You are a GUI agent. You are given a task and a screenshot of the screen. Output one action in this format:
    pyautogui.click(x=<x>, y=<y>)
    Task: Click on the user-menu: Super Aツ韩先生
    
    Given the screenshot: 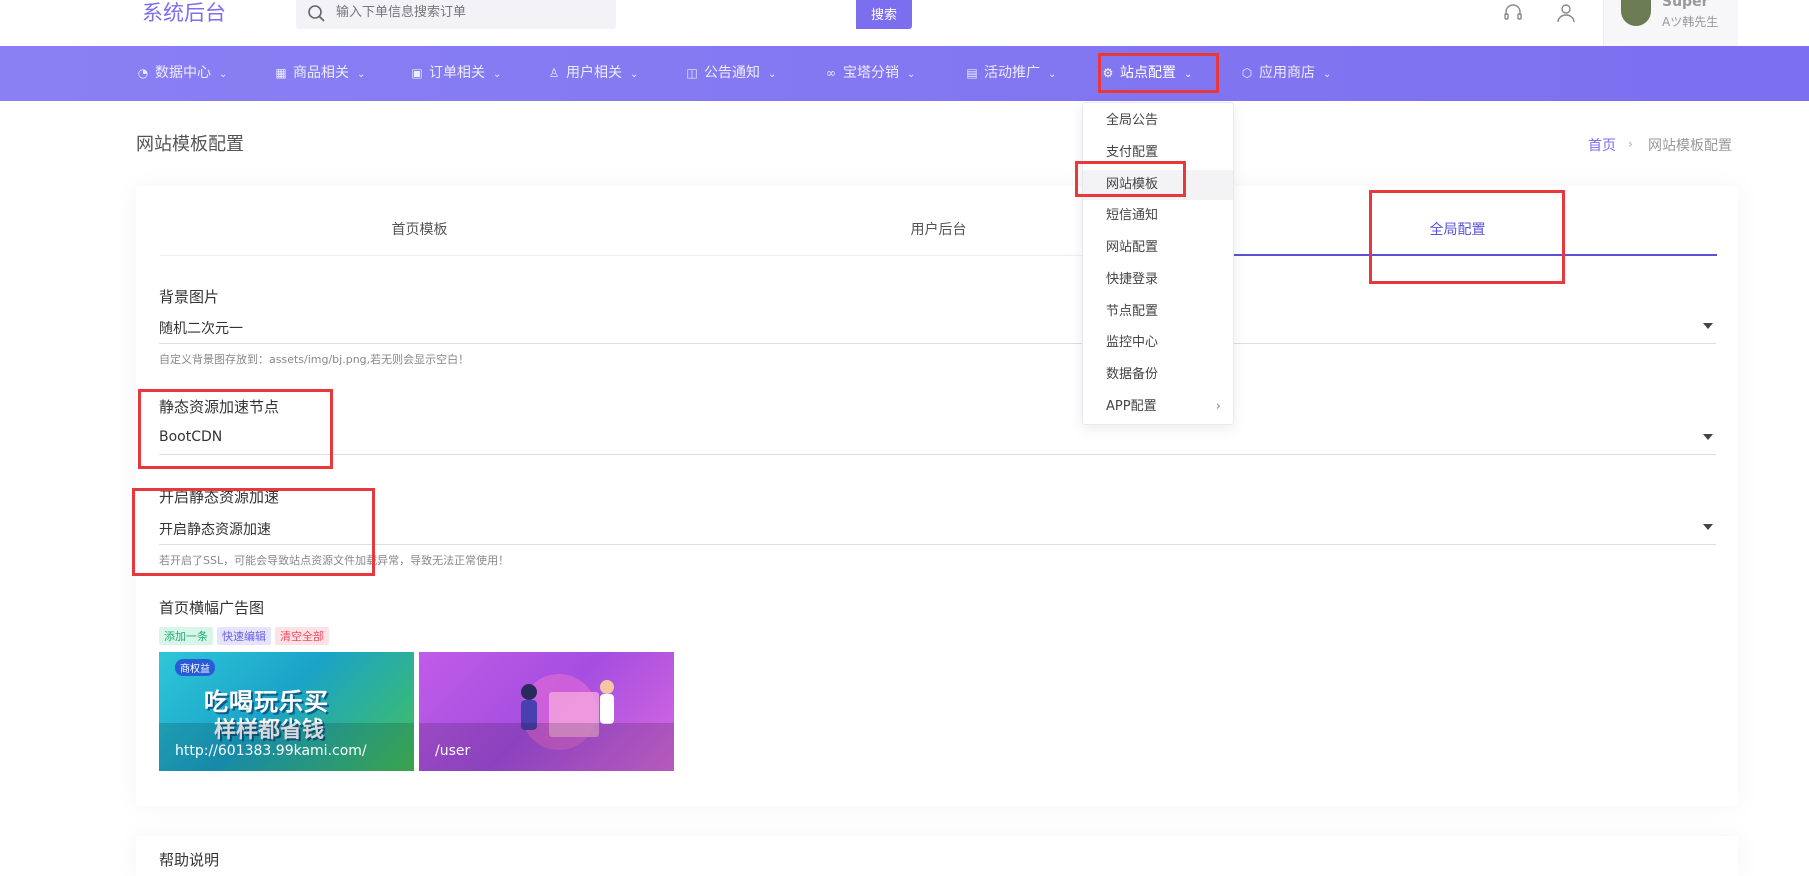 What is the action you would take?
    pyautogui.click(x=1670, y=23)
    